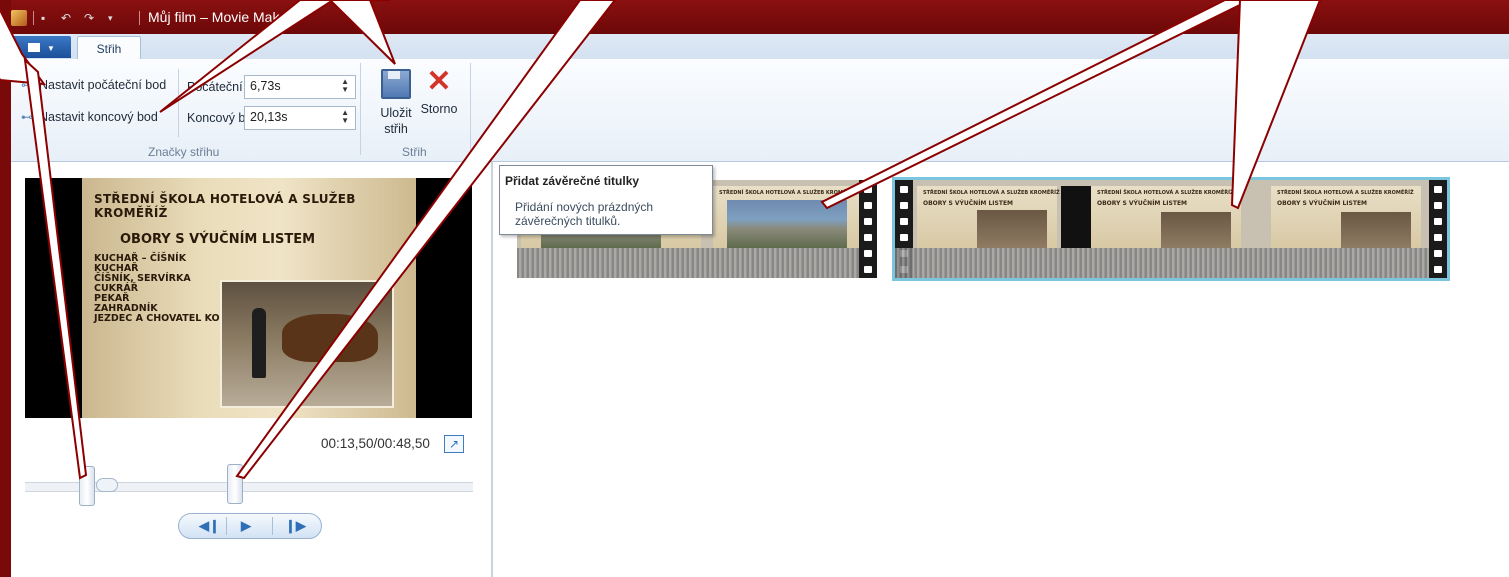 This screenshot has height=577, width=1509. Describe the element at coordinates (34, 47) in the screenshot. I see `menu-icon` at that location.